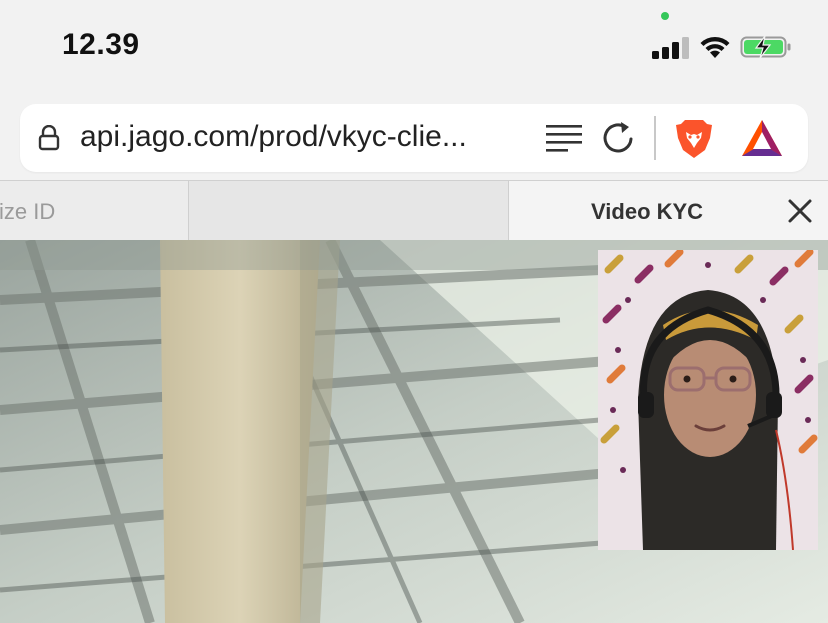 The image size is (828, 623). Describe the element at coordinates (762, 138) in the screenshot. I see `brave-rewards-icon` at that location.